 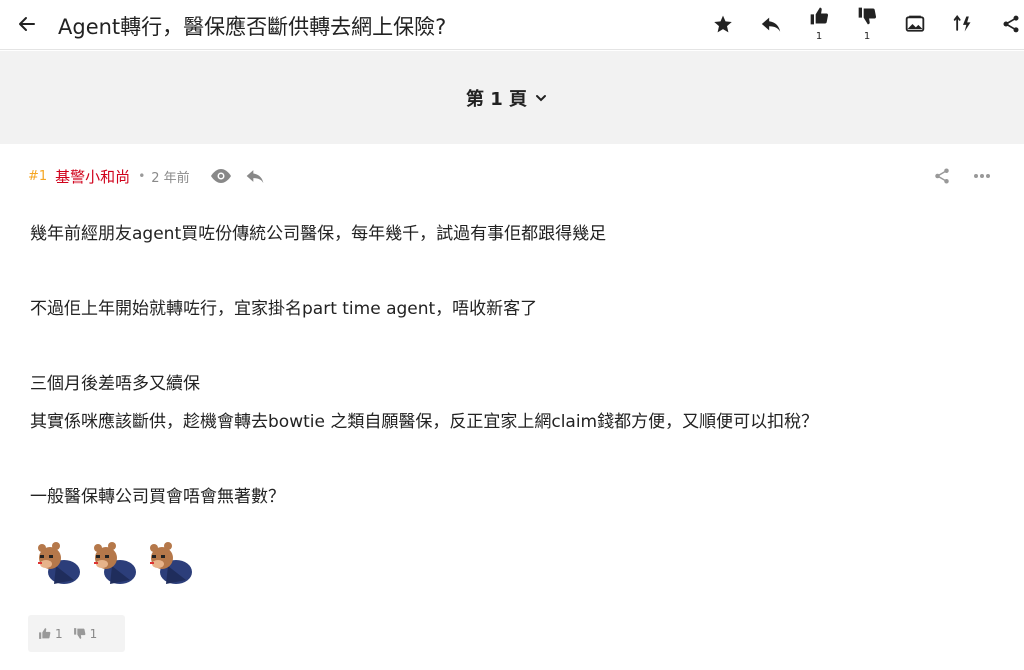 I want to click on quote-reply-button, so click(x=255, y=176).